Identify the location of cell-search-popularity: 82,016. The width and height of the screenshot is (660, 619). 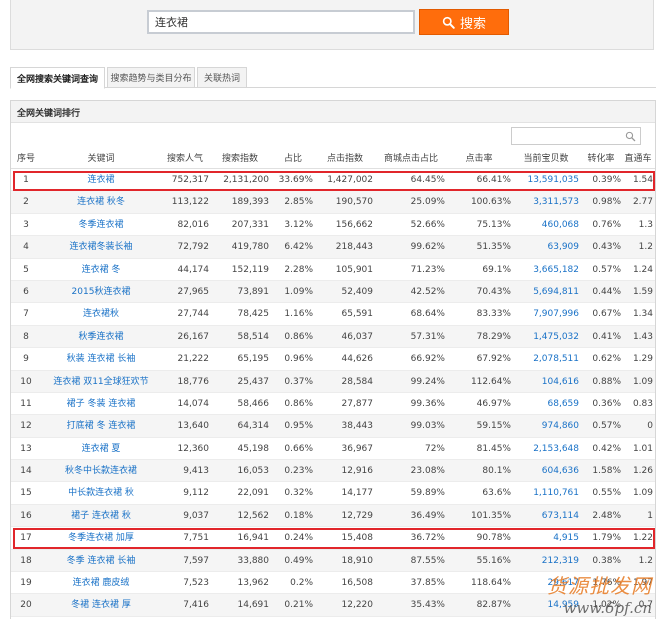
(193, 224).